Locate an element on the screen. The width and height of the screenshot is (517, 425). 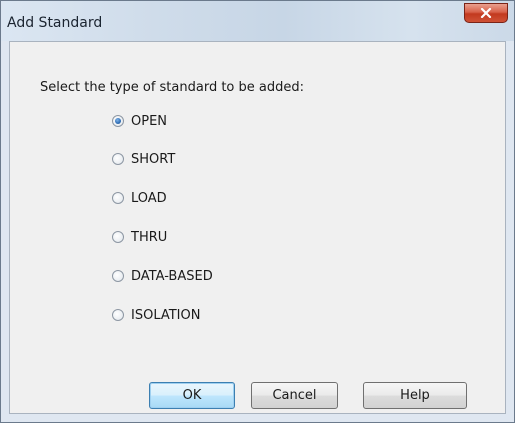
prompt-label: Select the type of standard to be added: is located at coordinates (172, 87).